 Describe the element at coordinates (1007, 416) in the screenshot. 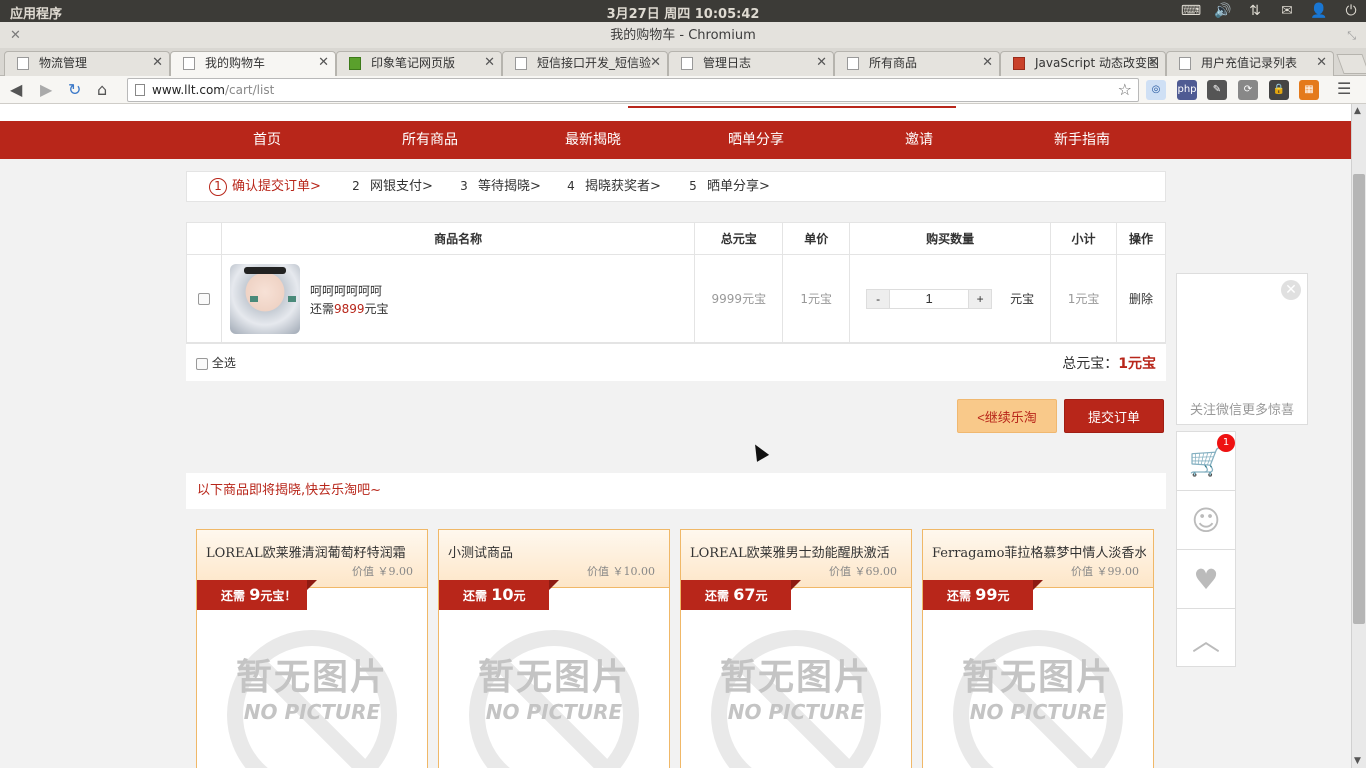

I see `continue-shopping-button: <继续乐淘` at that location.